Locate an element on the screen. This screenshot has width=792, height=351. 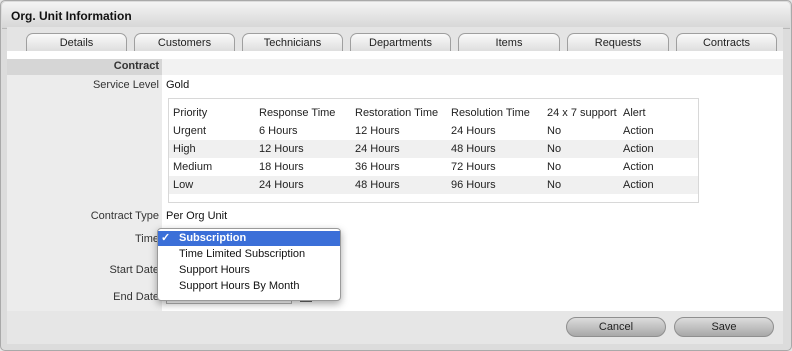
time-label: Time is located at coordinates (146, 239).